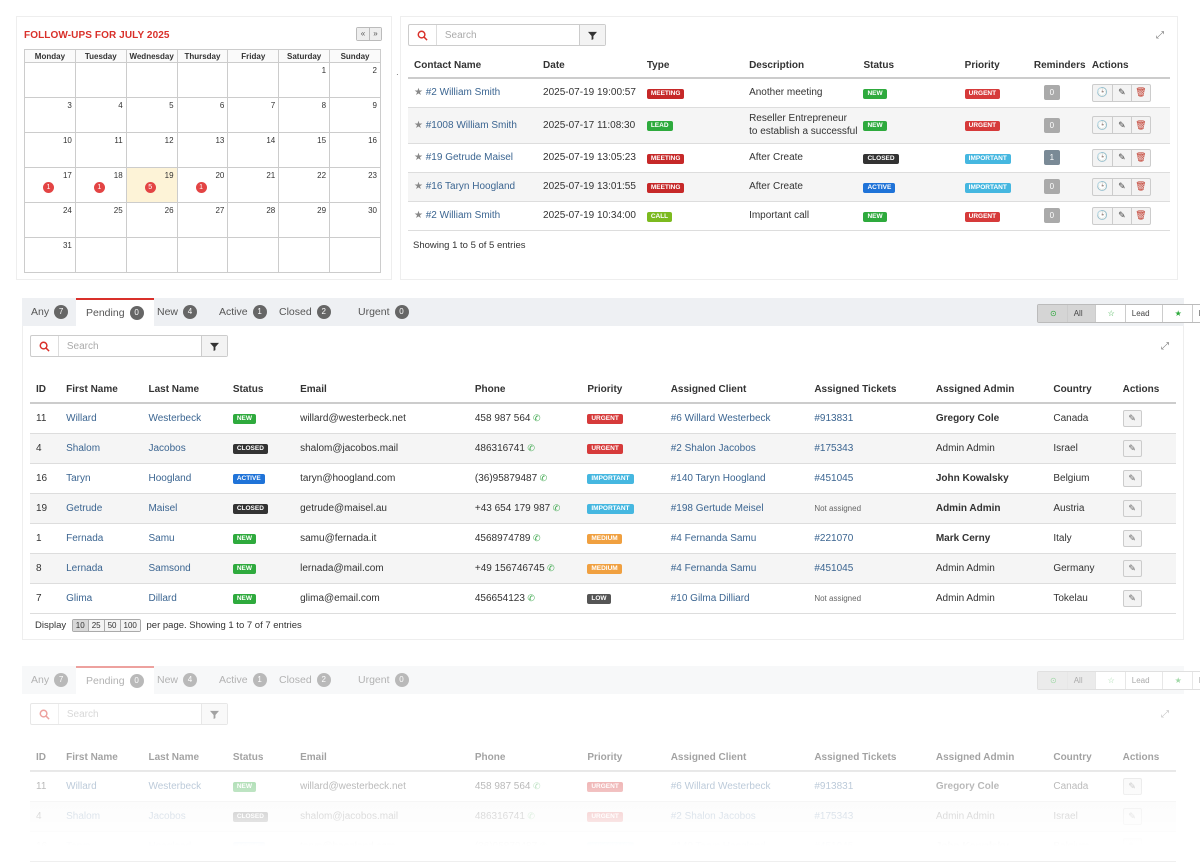 Image resolution: width=1200 pixels, height=862 pixels. Describe the element at coordinates (473, 66) in the screenshot. I see `column-header: Contact Name` at that location.